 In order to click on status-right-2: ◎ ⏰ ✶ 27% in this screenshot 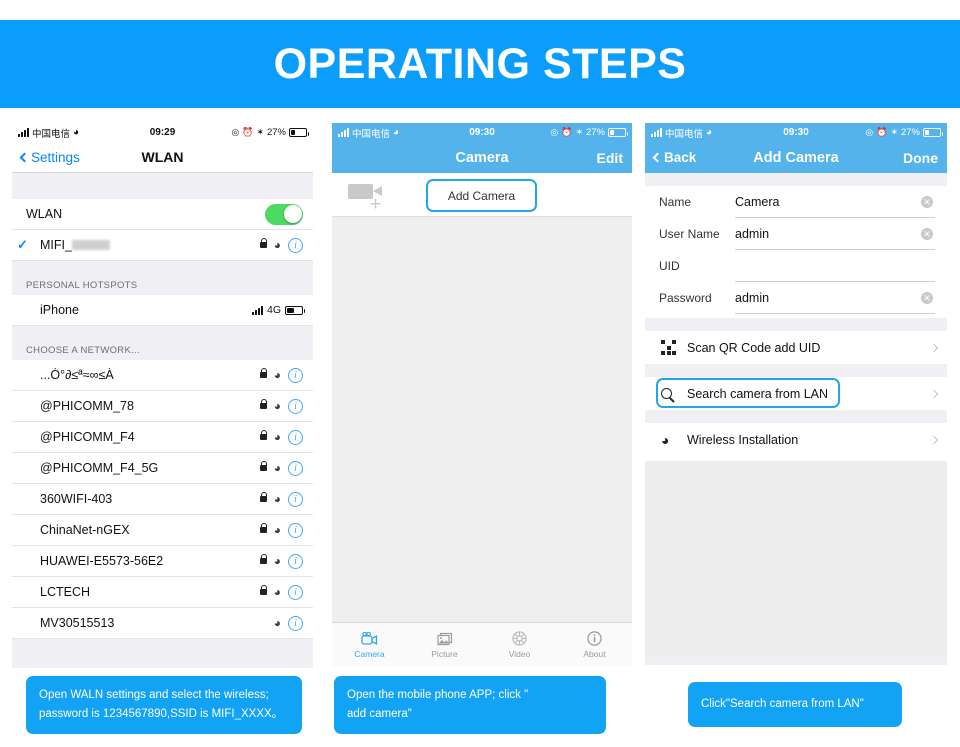, I will do `click(589, 132)`.